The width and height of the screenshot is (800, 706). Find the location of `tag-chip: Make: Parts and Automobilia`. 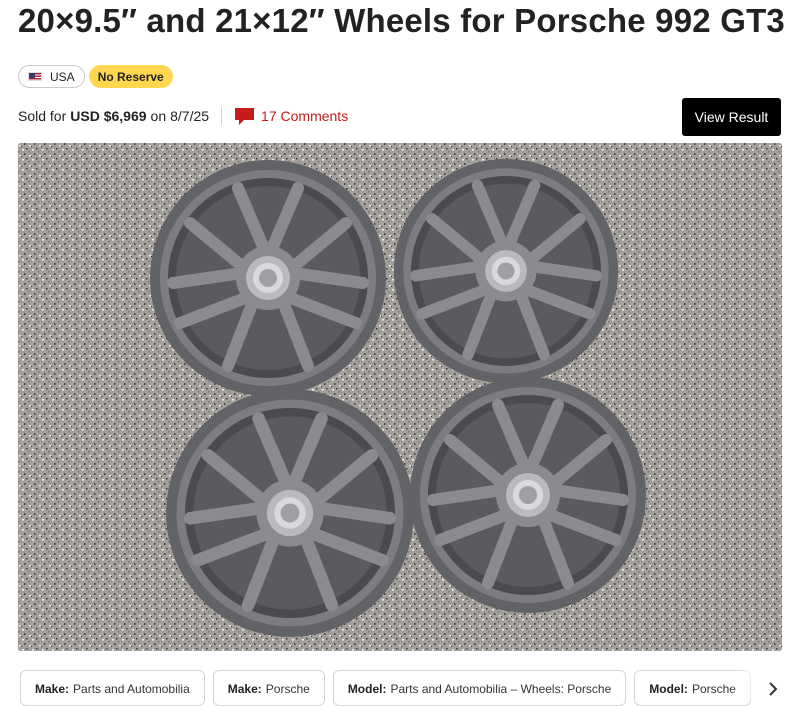

tag-chip: Make: Parts and Automobilia is located at coordinates (112, 688).